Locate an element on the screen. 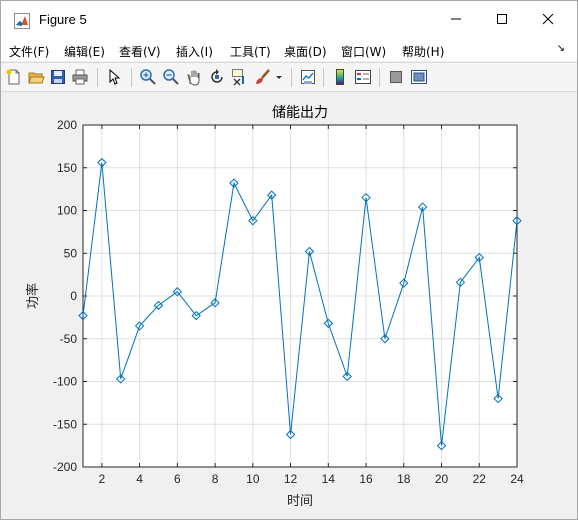 This screenshot has height=520, width=578. x-tick-label: 2 is located at coordinates (102, 479).